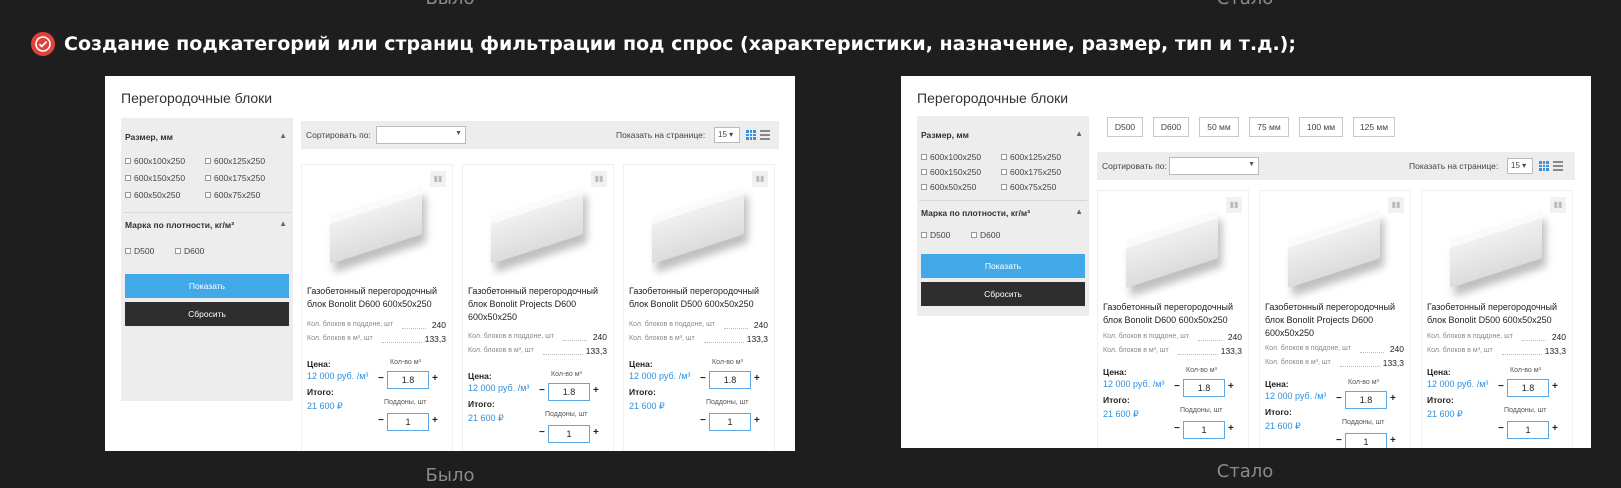  I want to click on quick-filter-tag: 125 мм, so click(1374, 127).